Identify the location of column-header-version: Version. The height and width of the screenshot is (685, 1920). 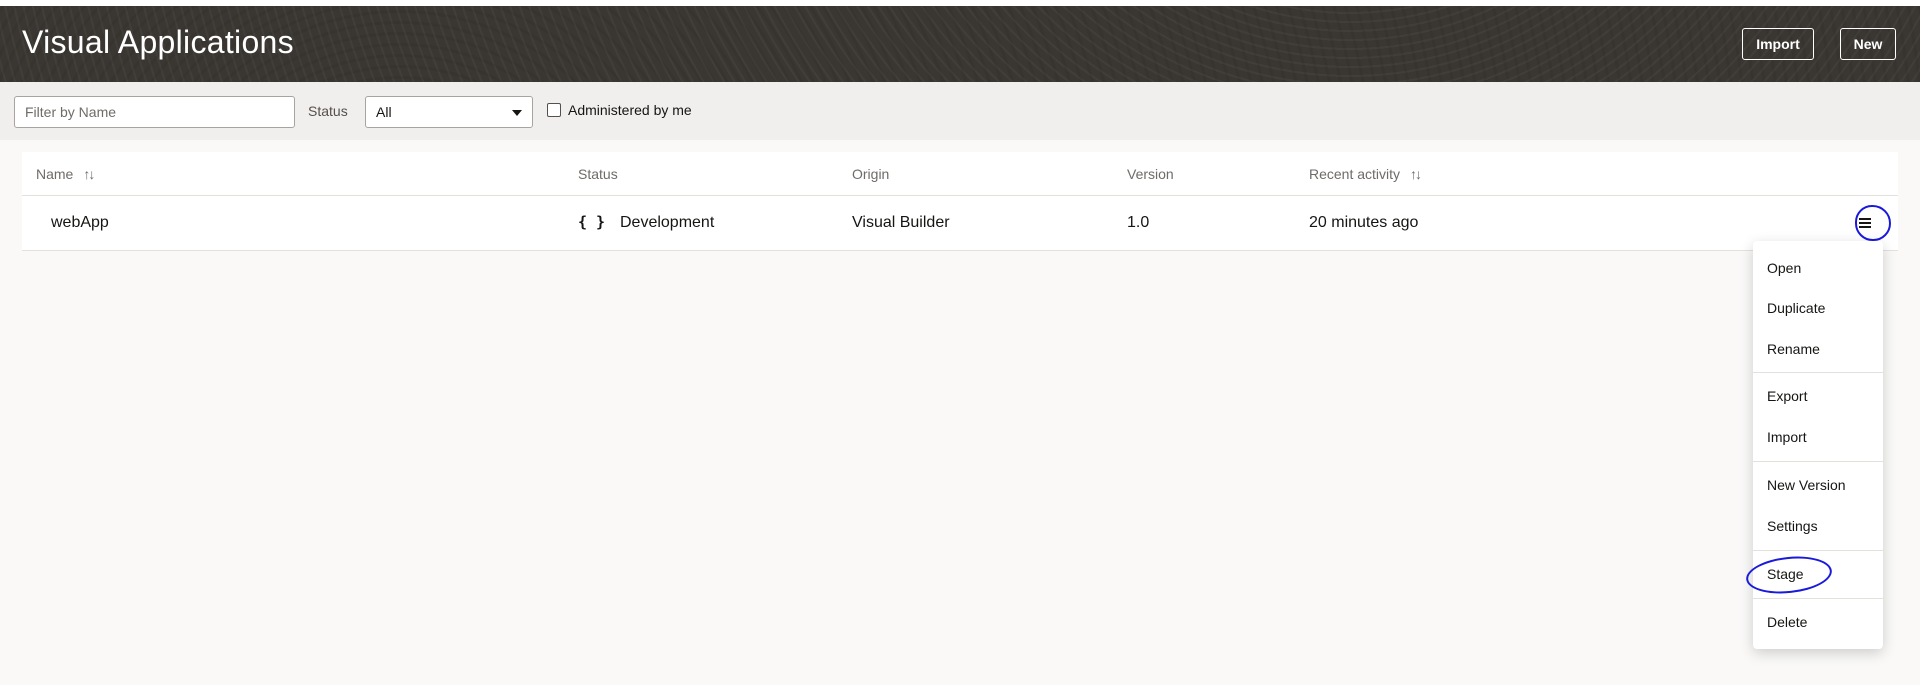
(1150, 174).